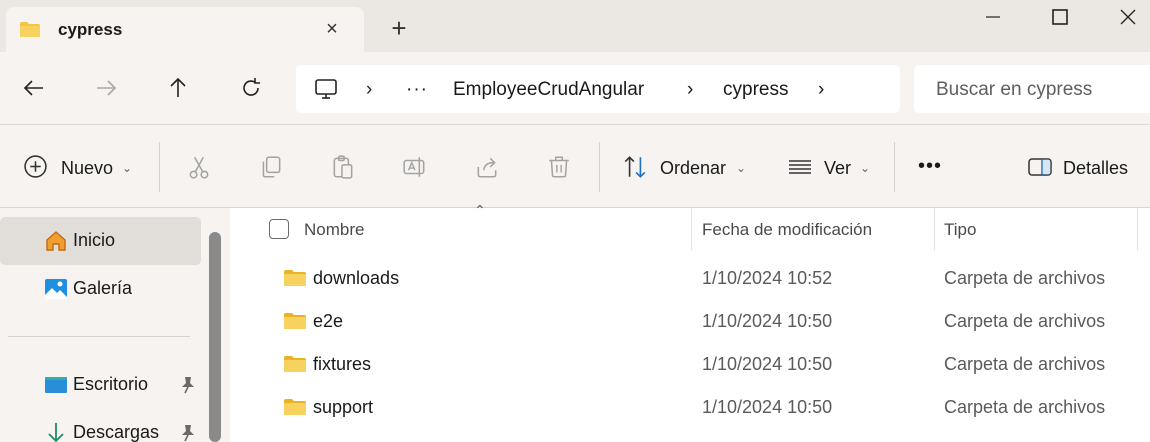 Image resolution: width=1150 pixels, height=442 pixels. I want to click on sidebar-item-label: Descargas, so click(116, 432).